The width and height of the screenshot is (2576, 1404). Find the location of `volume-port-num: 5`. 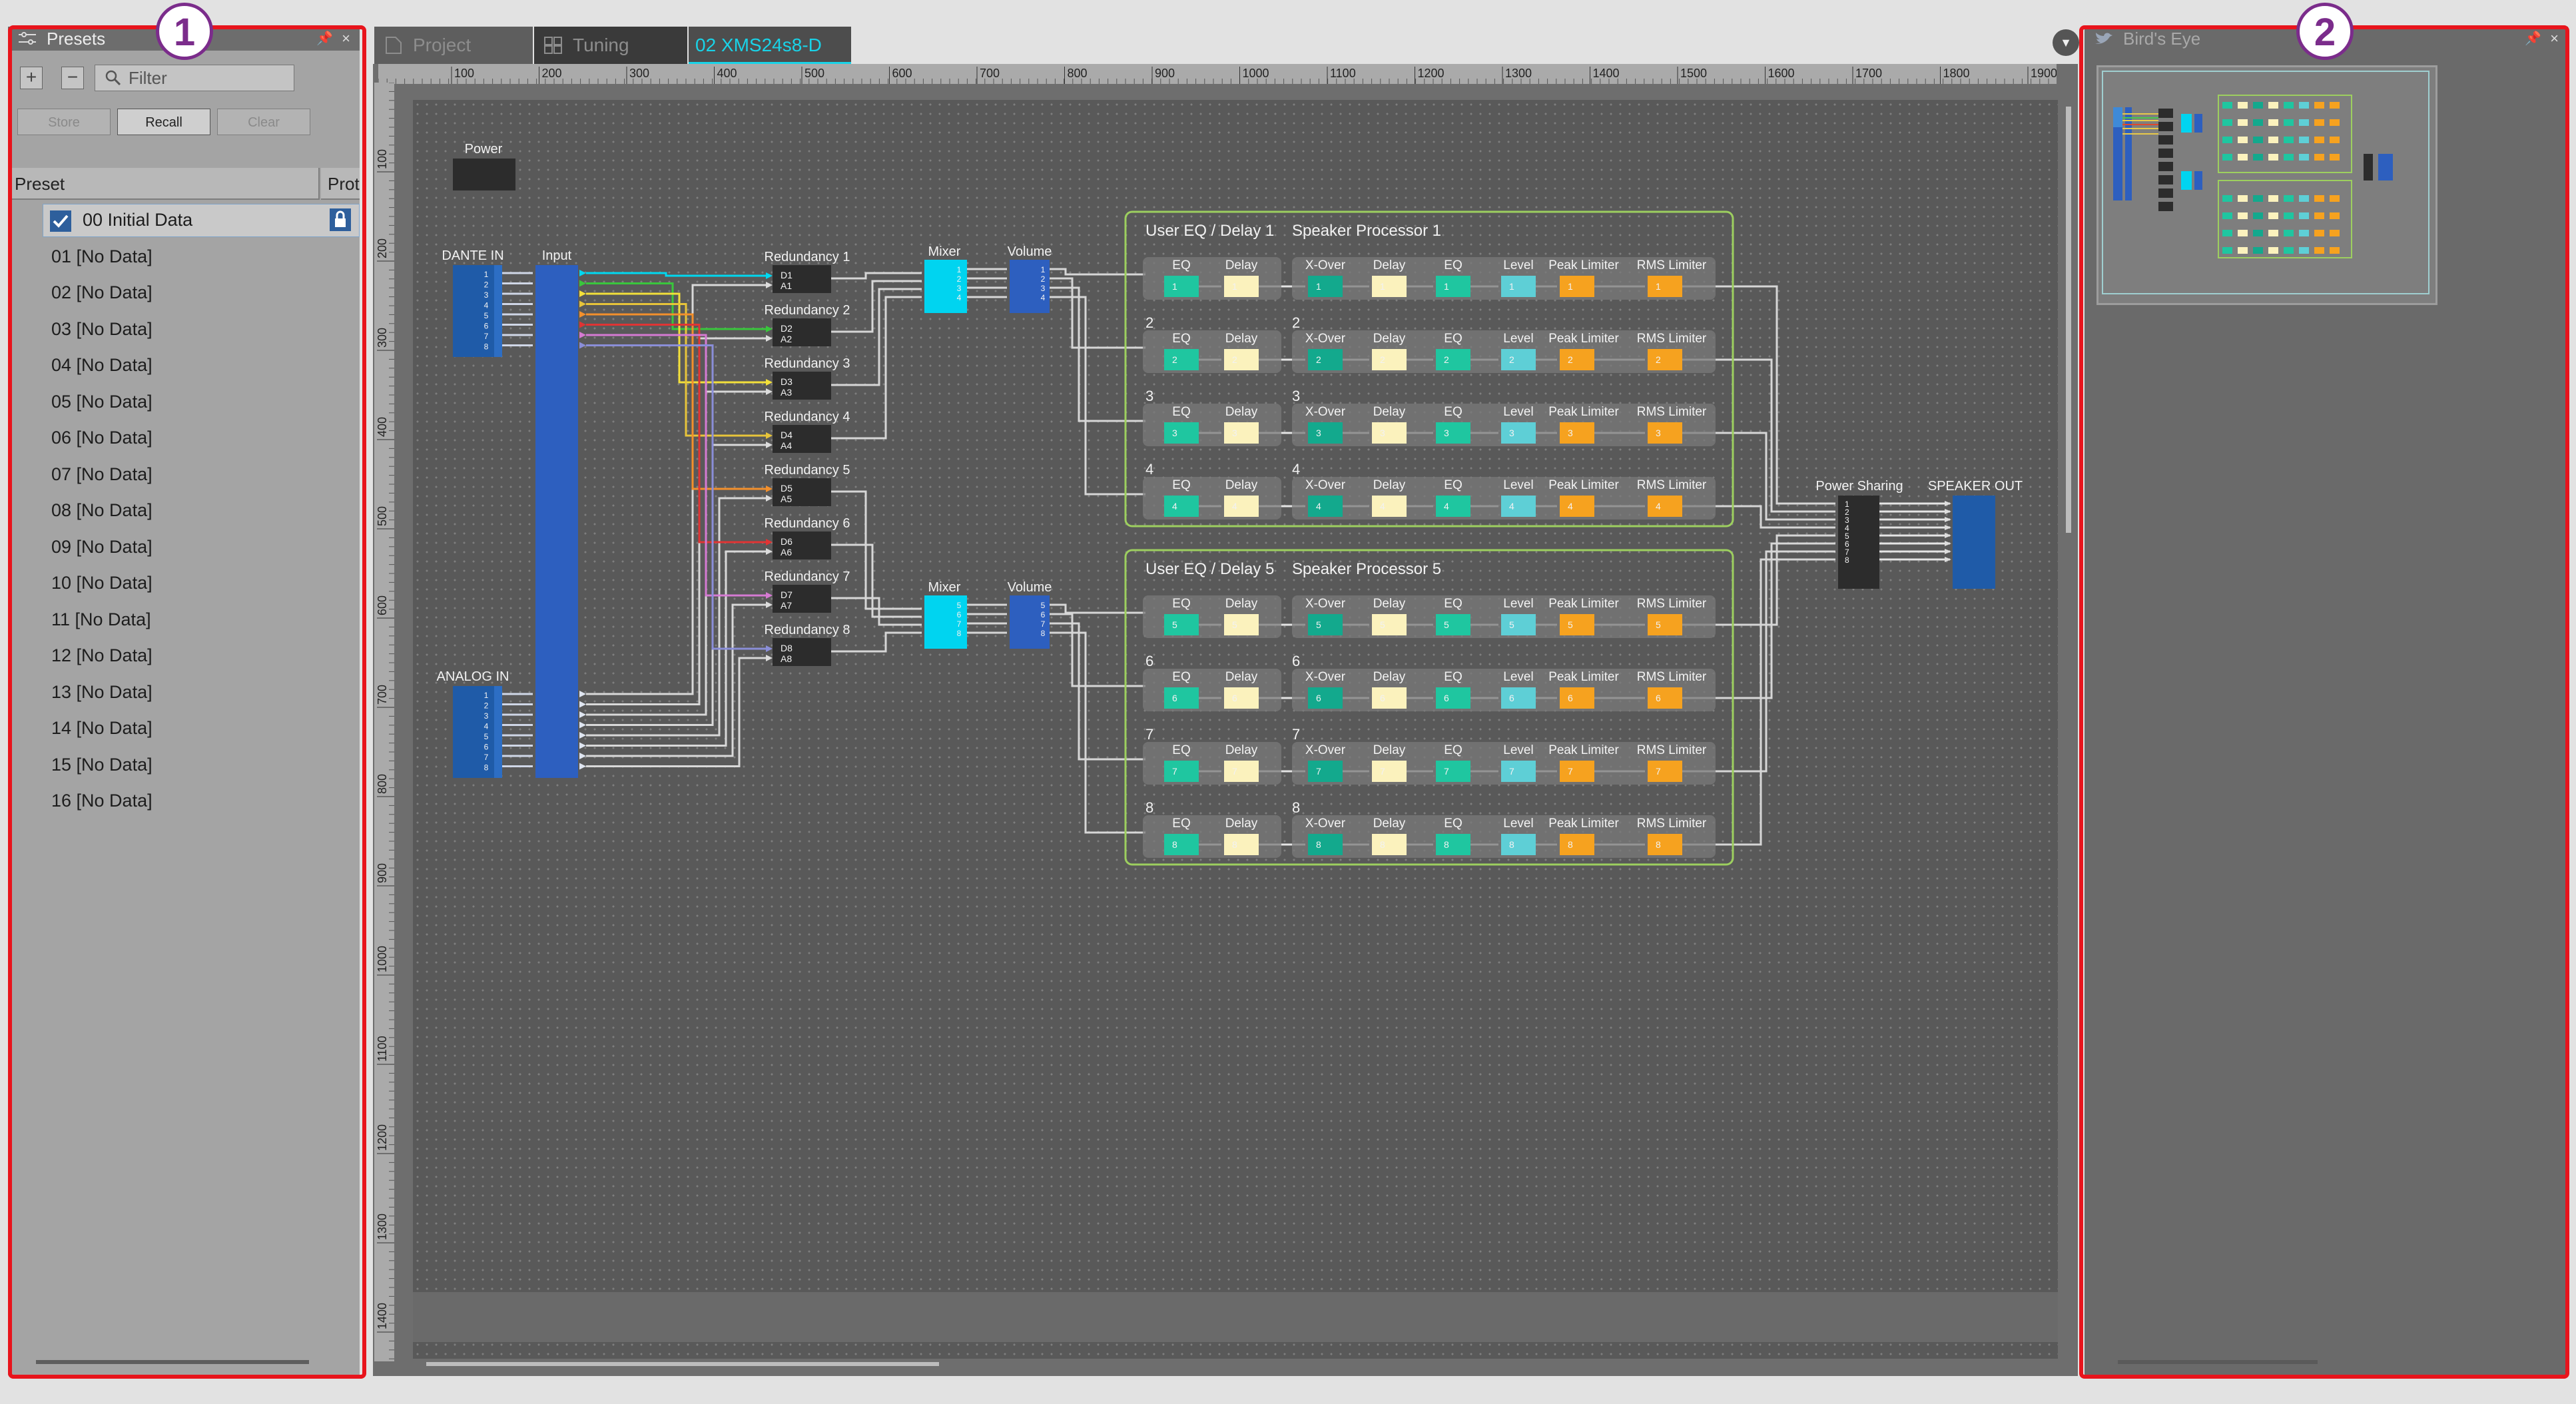

volume-port-num: 5 is located at coordinates (1043, 605).